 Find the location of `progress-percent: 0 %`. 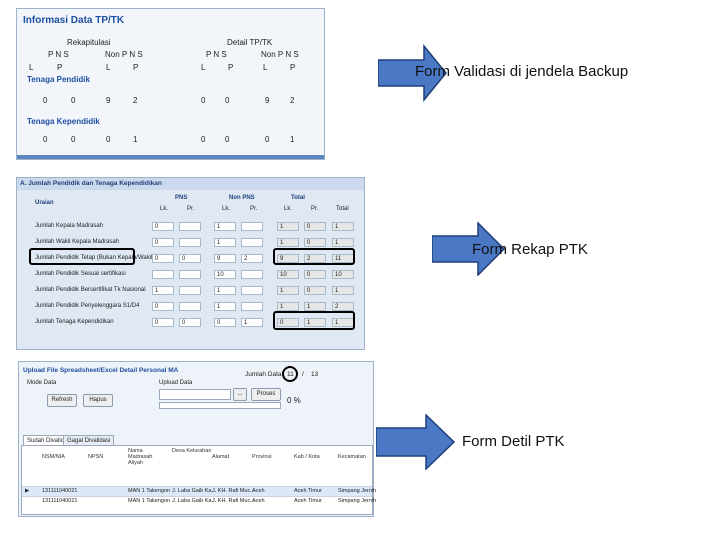

progress-percent: 0 % is located at coordinates (294, 400).